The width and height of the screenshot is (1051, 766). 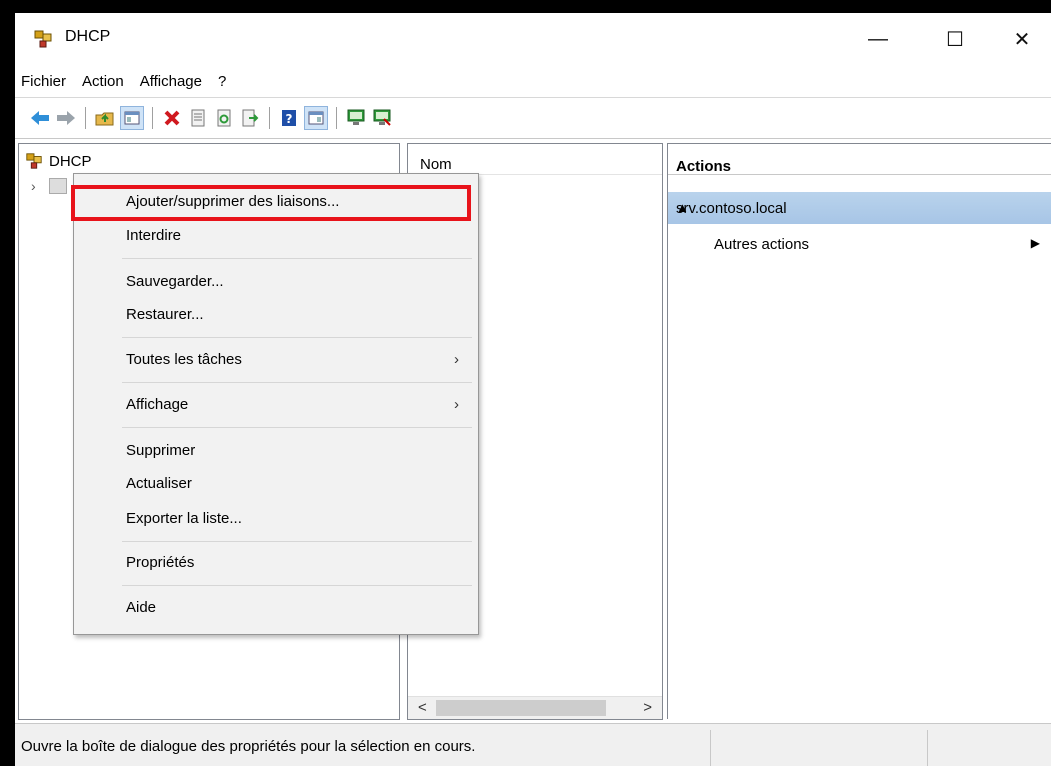 What do you see at coordinates (103, 81) in the screenshot?
I see `menu-action: Action` at bounding box center [103, 81].